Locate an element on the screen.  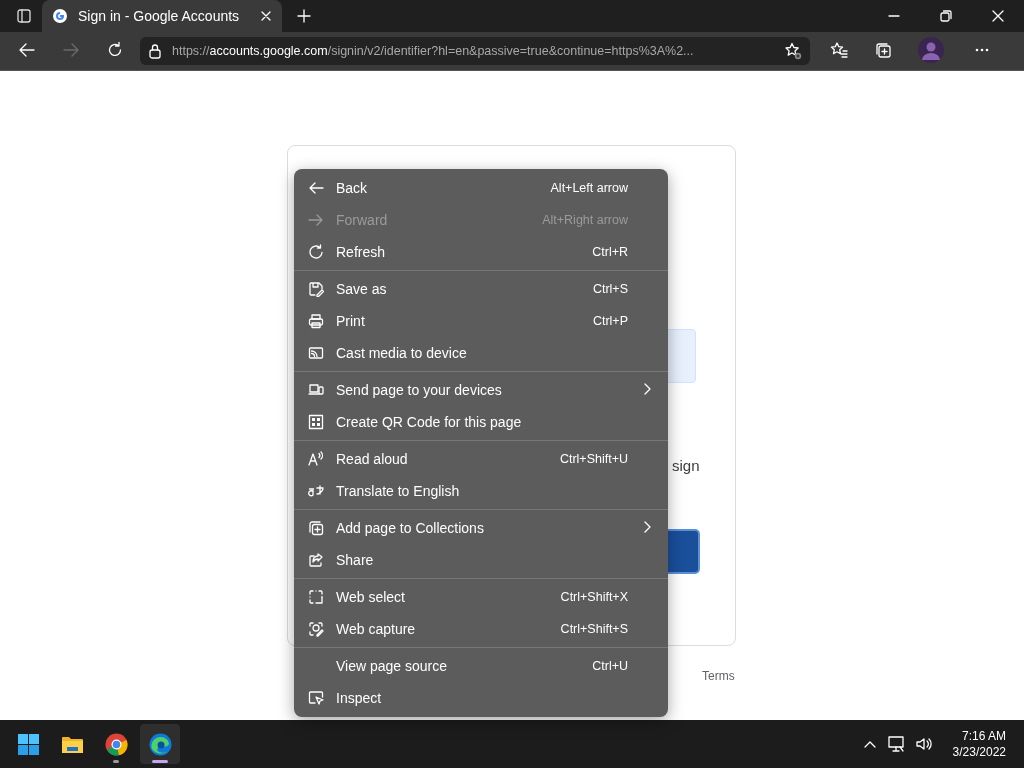
cast-icon is located at coordinates (316, 353).